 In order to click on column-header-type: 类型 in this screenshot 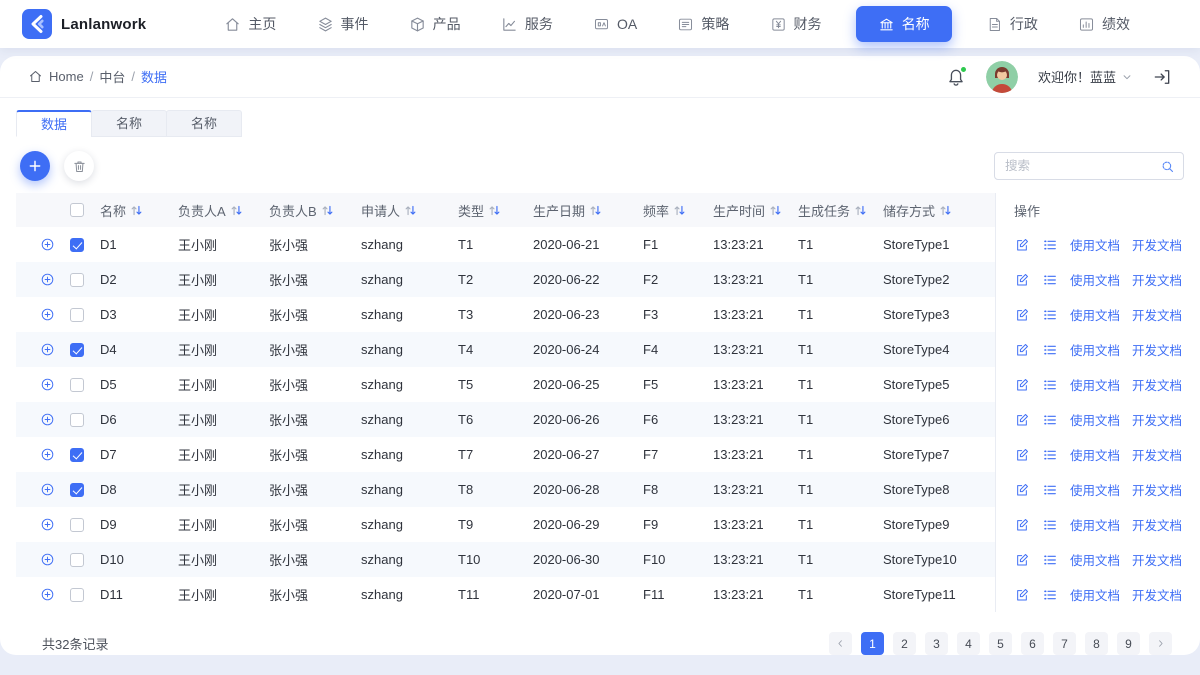, I will do `click(495, 210)`.